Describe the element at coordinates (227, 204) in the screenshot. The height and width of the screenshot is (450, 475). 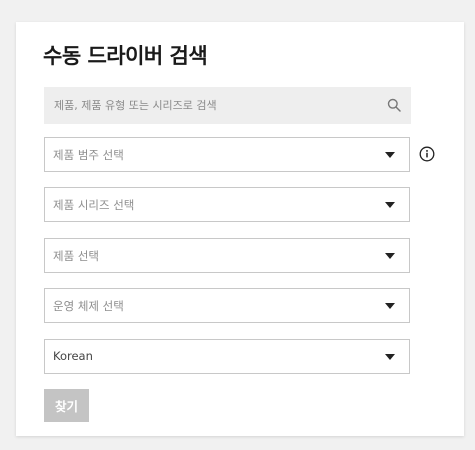
I see `product-series-select: 제품 시리즈 선택` at that location.